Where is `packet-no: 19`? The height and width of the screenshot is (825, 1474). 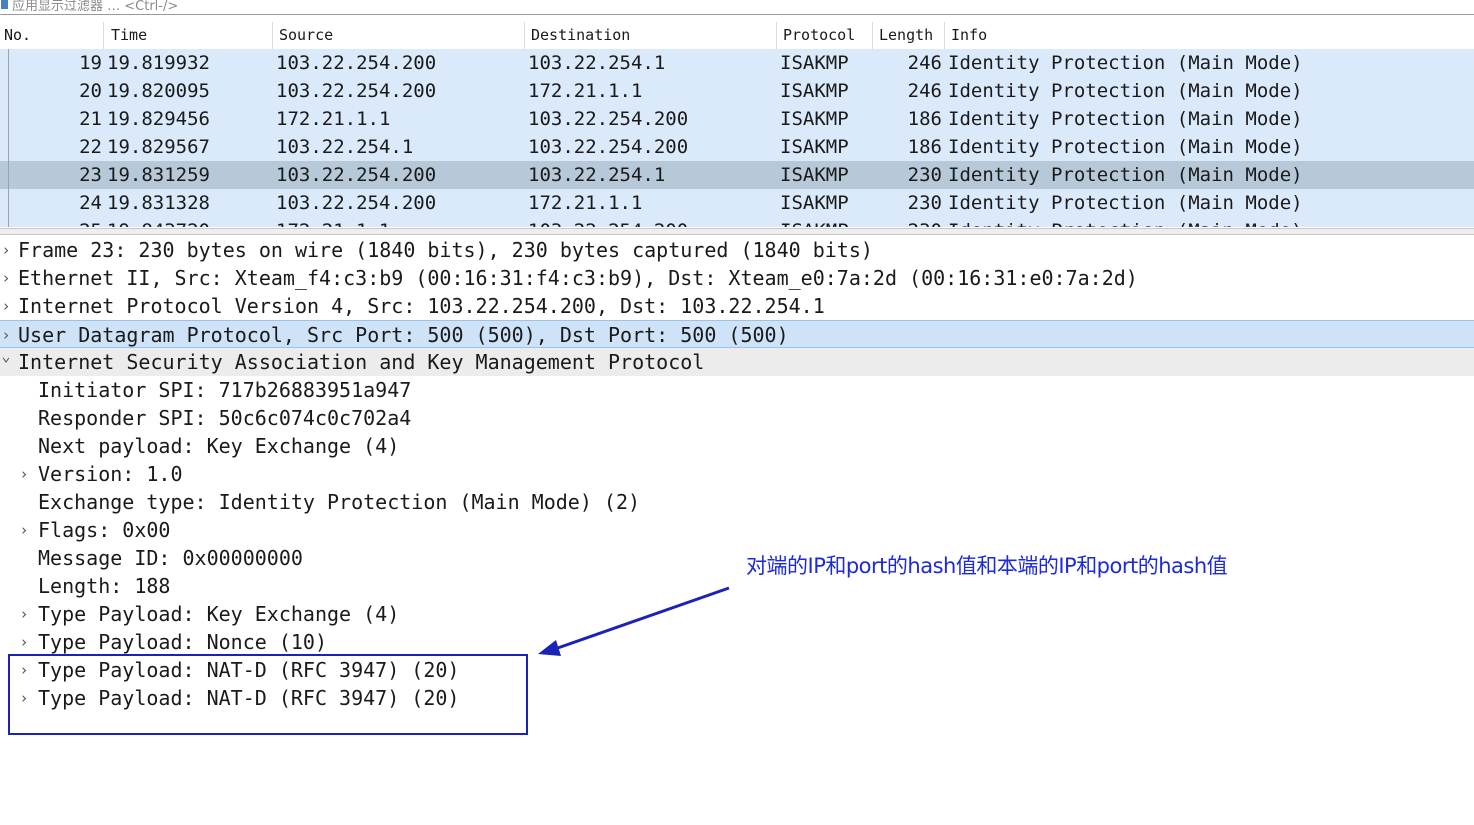 packet-no: 19 is located at coordinates (90, 63).